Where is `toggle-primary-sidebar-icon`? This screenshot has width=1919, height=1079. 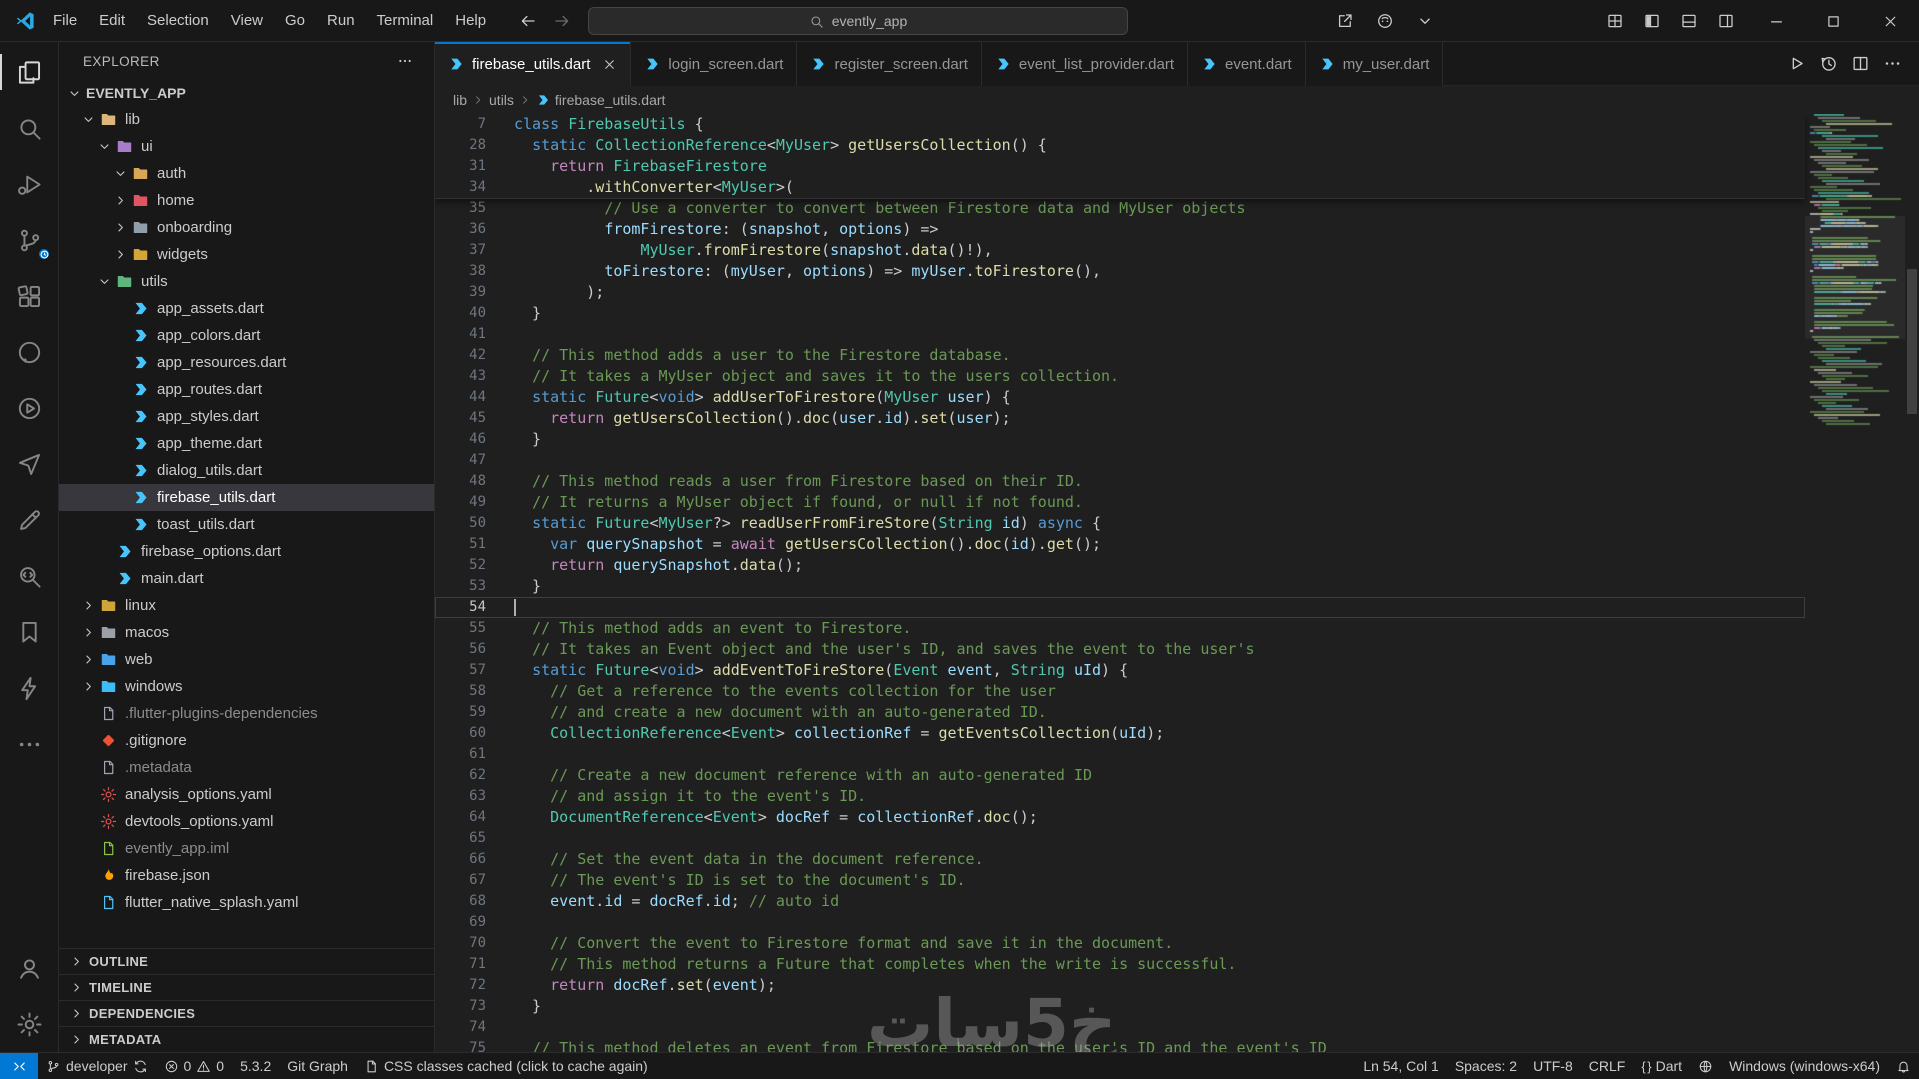
toggle-primary-sidebar-icon is located at coordinates (1652, 21).